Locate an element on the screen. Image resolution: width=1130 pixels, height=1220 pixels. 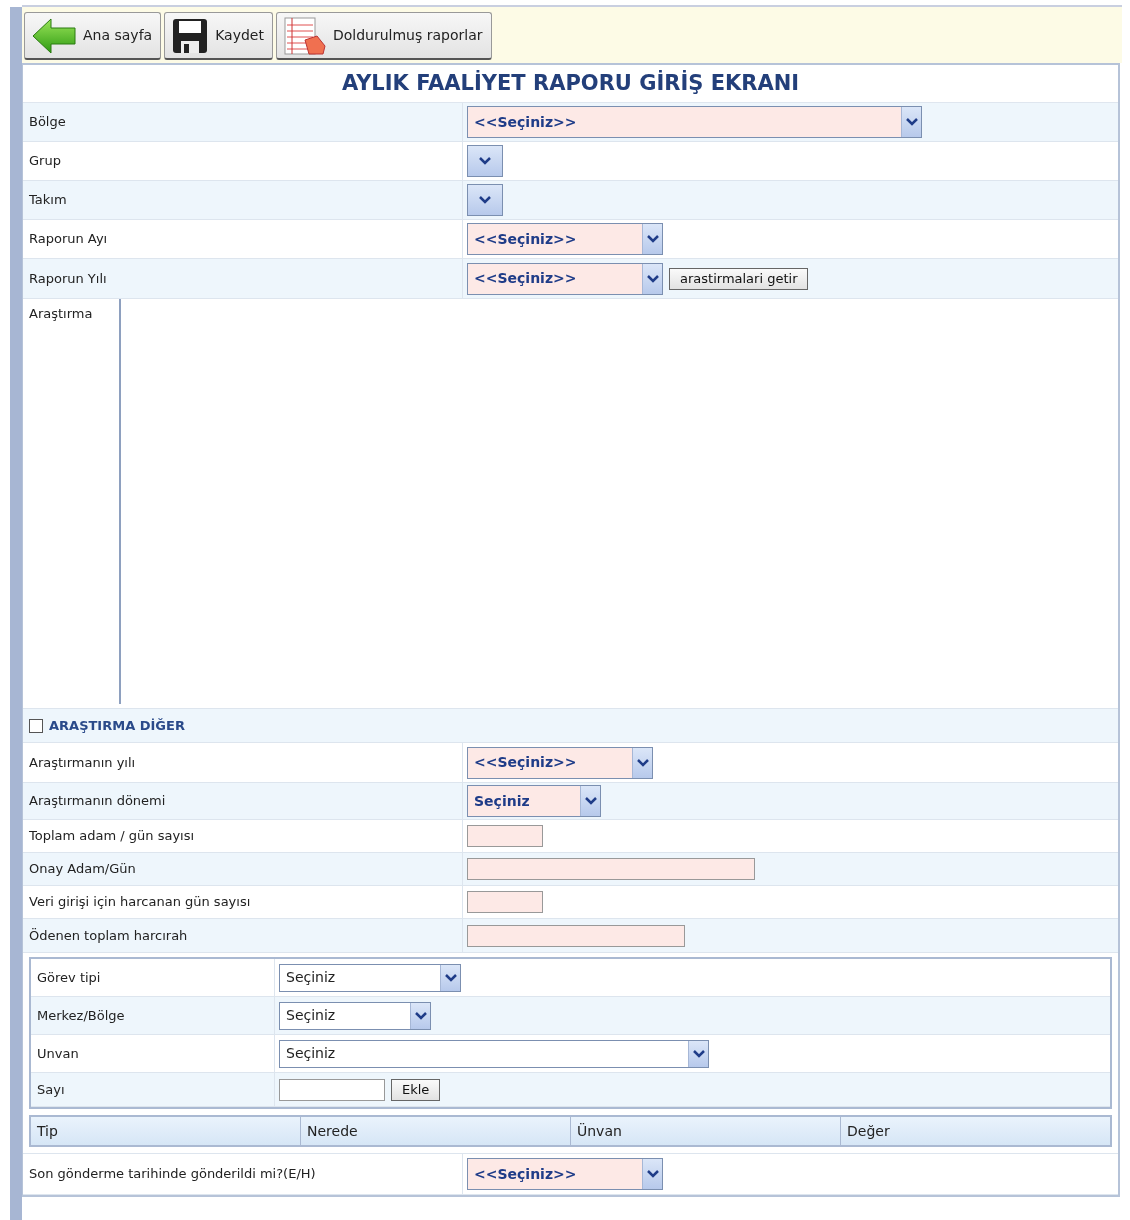
field-label: Bölge is located at coordinates (243, 122).